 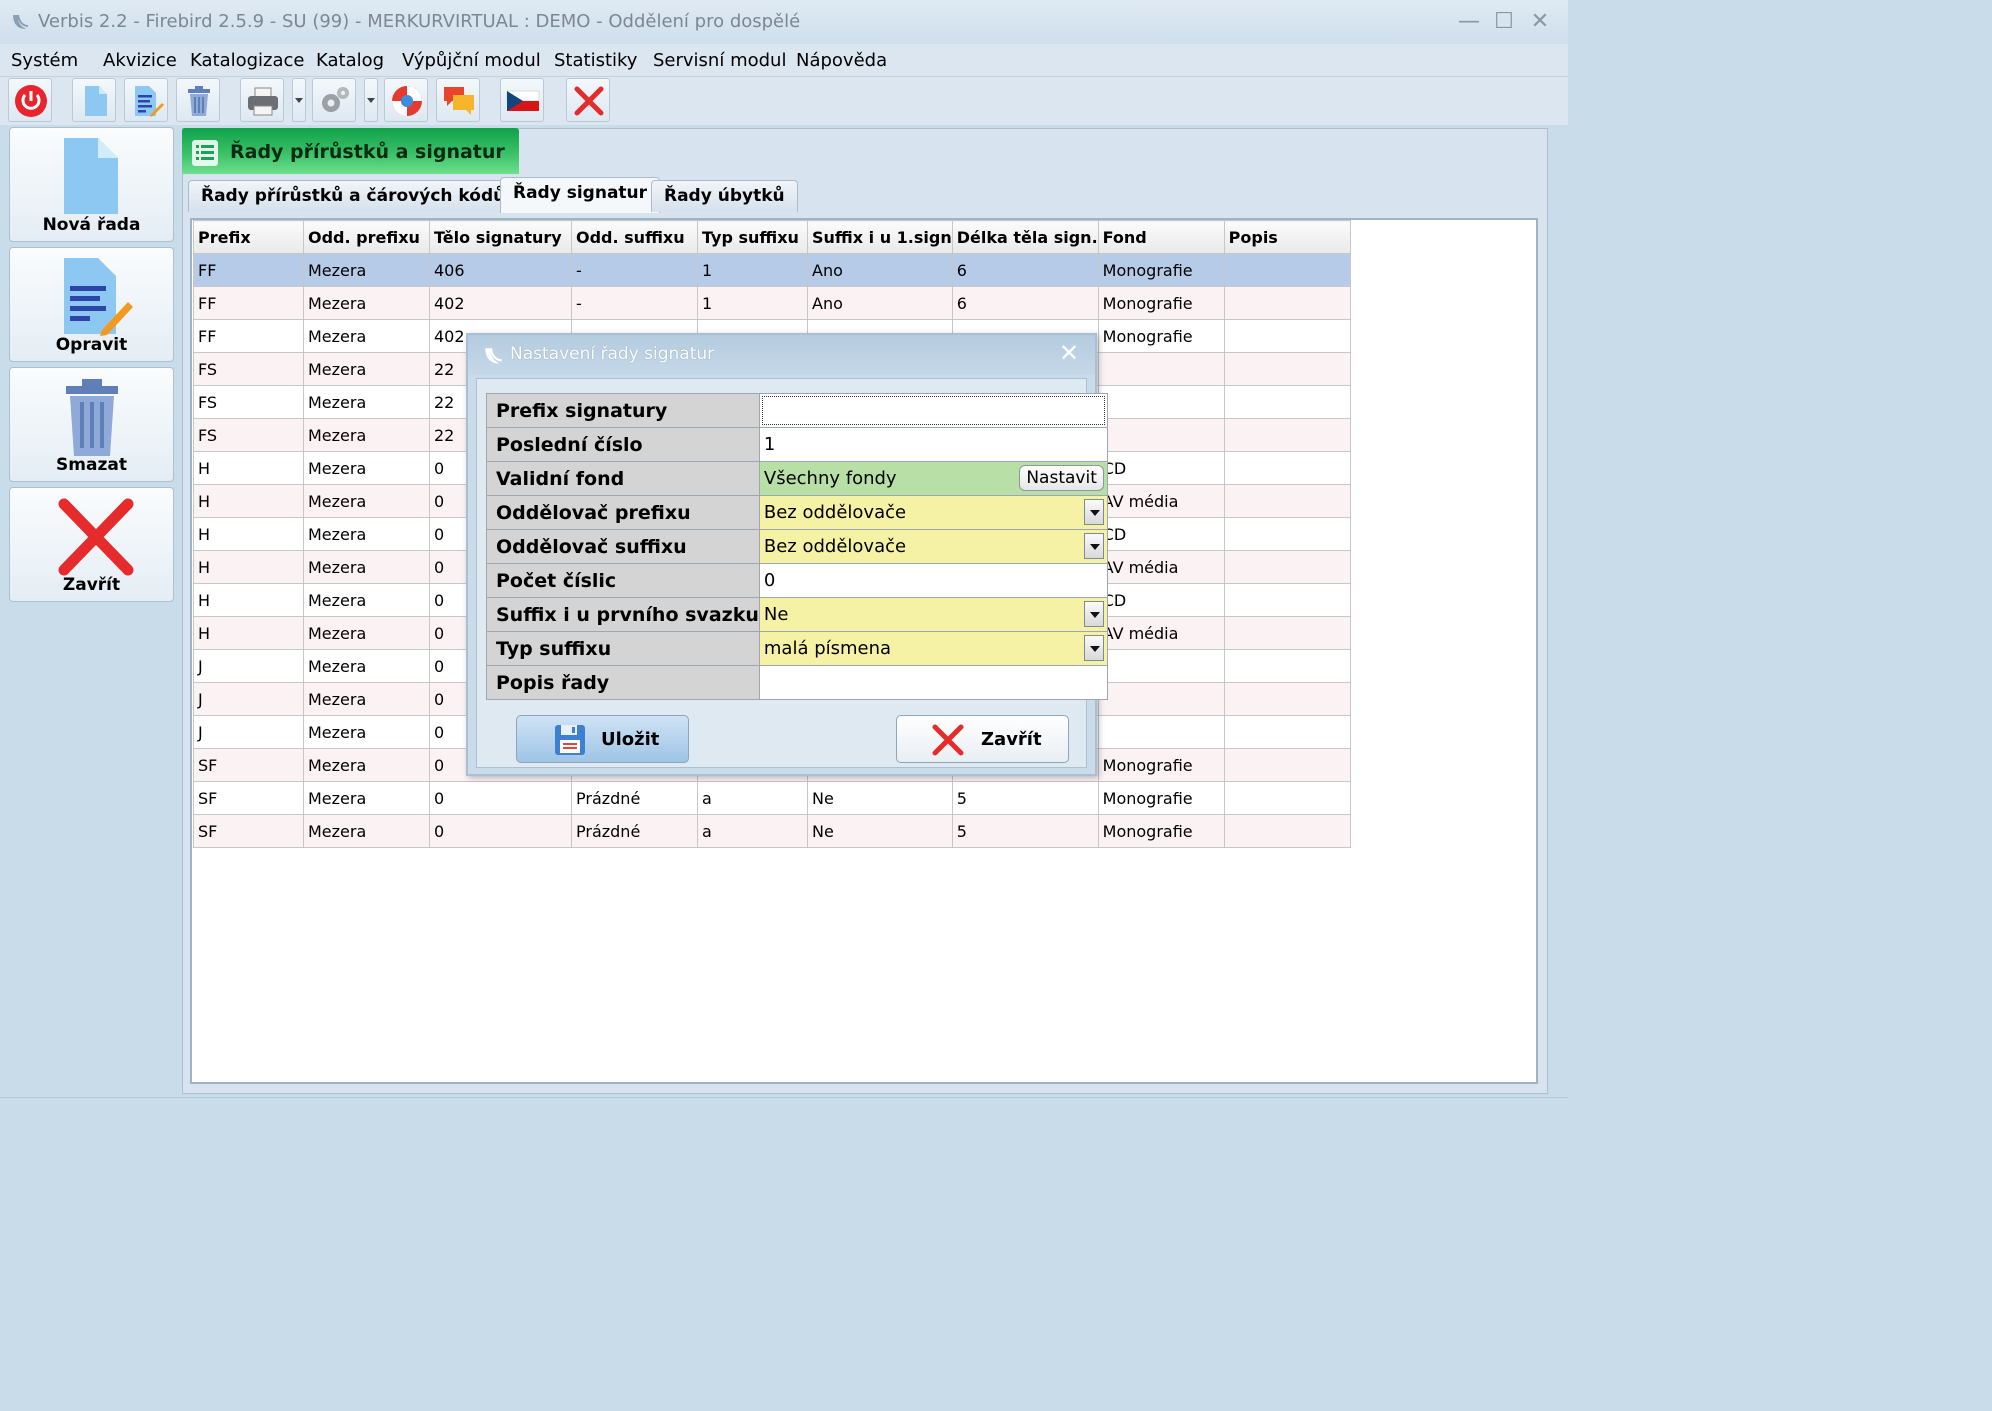 What do you see at coordinates (933, 546) in the screenshot?
I see `suffix-separator-select: Bez oddělovače` at bounding box center [933, 546].